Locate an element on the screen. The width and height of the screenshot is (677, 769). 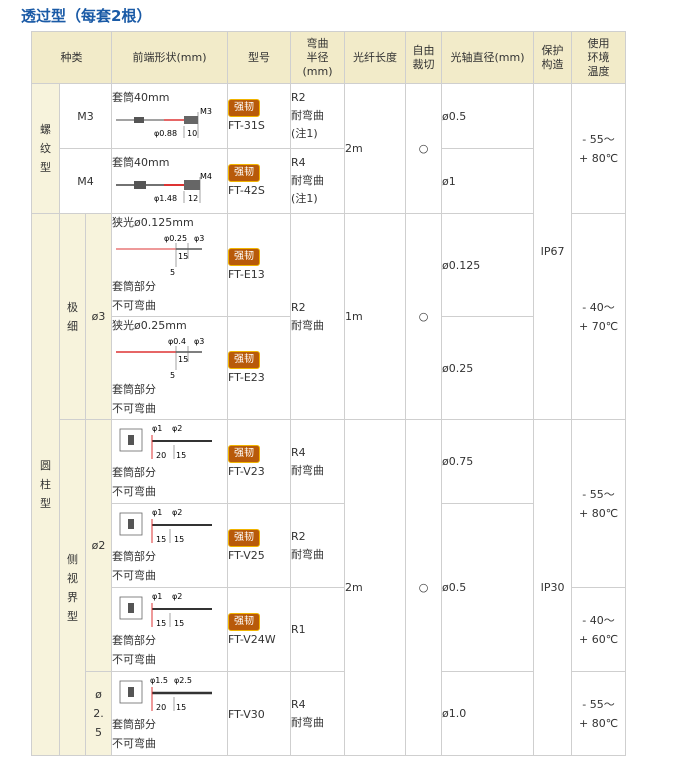
model-cell: 强韧 FT-E23 is located at coordinates (259, 368).